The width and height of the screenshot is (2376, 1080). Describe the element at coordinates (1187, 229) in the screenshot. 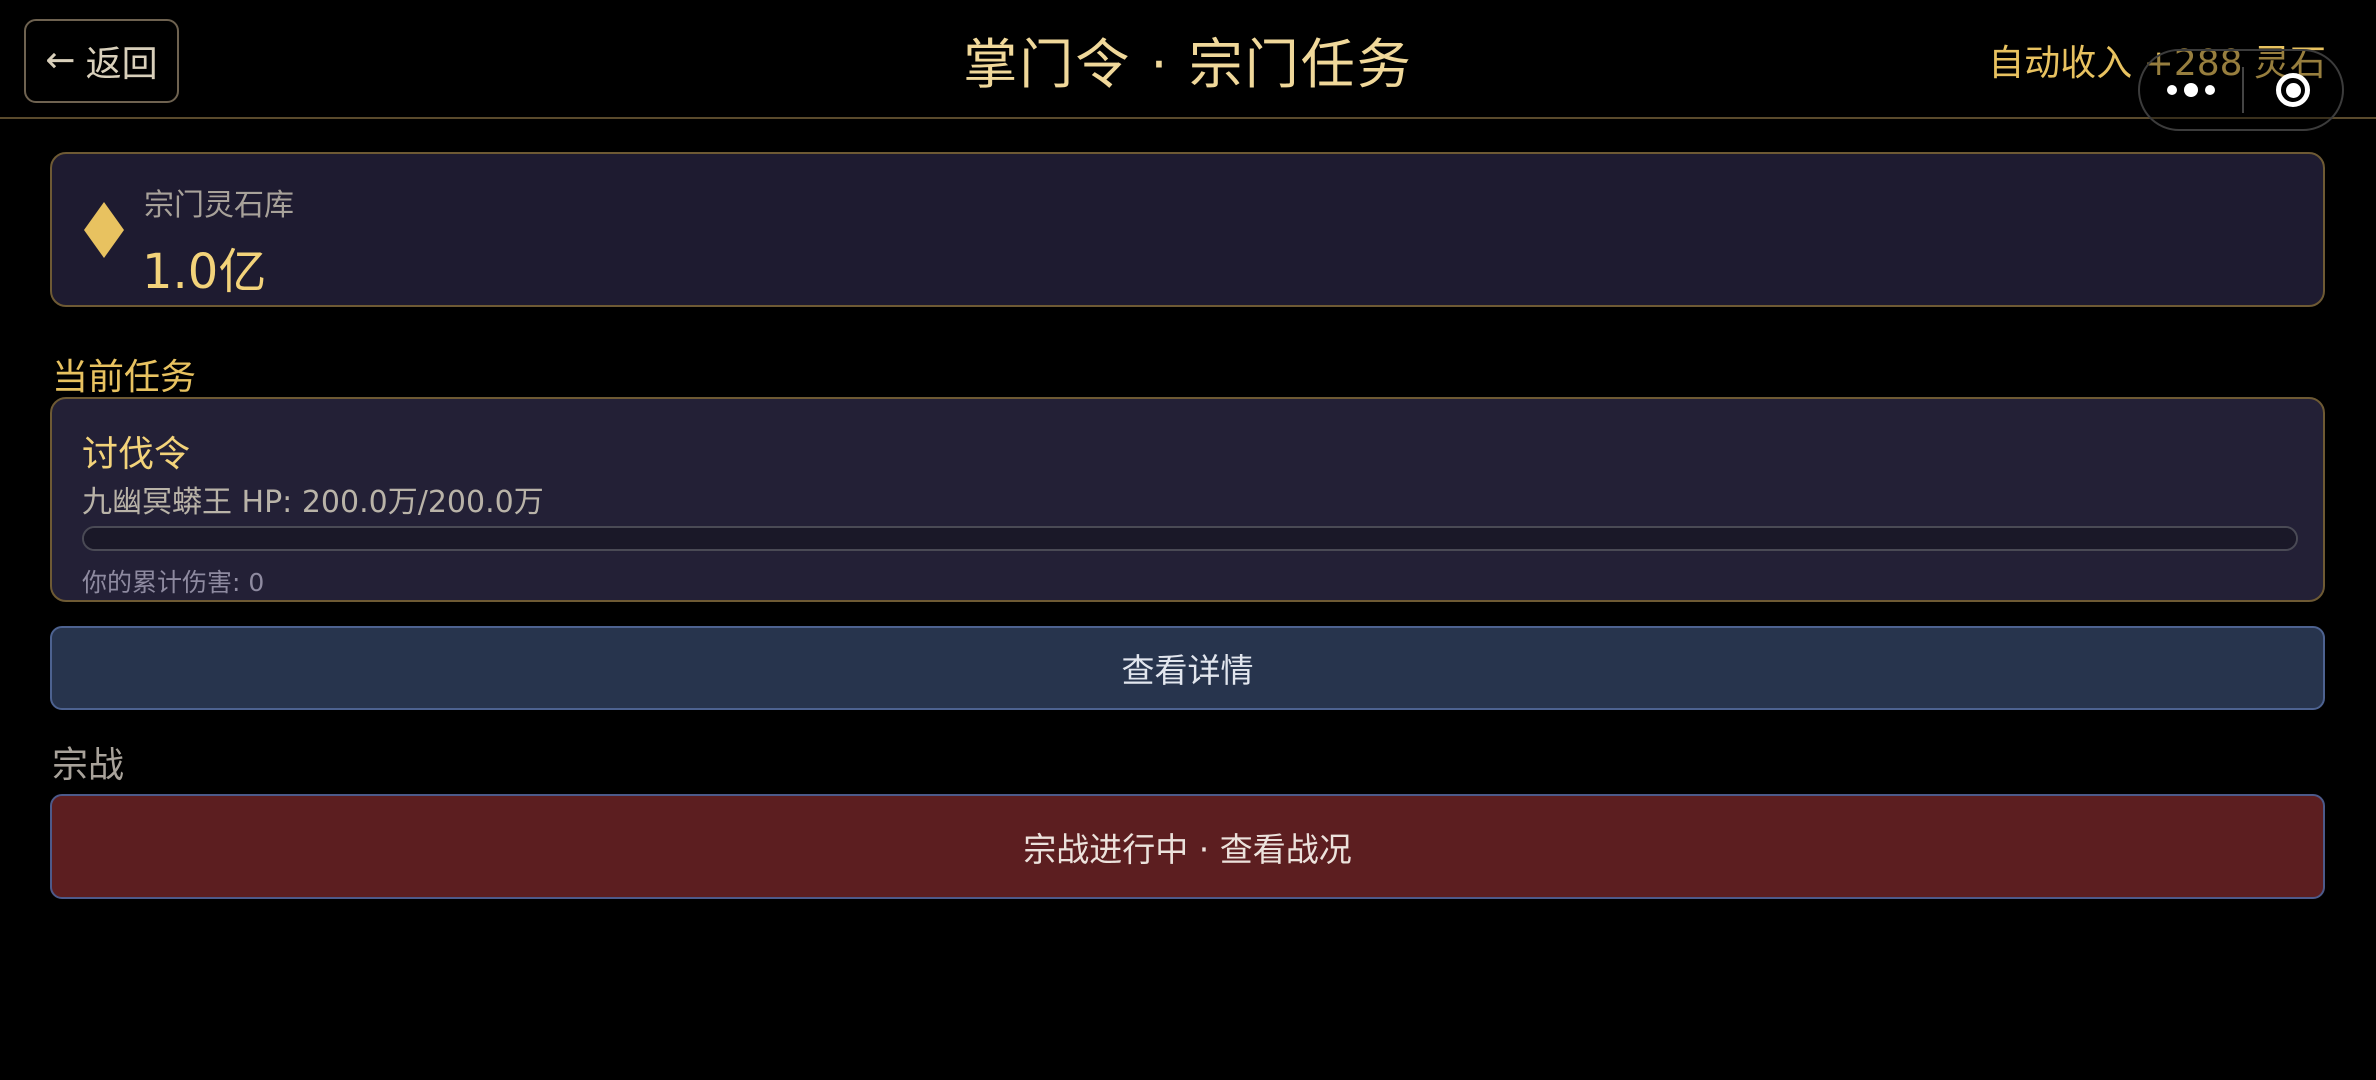

I see `sect-vault-card: 宗门灵石库 1.0亿` at that location.